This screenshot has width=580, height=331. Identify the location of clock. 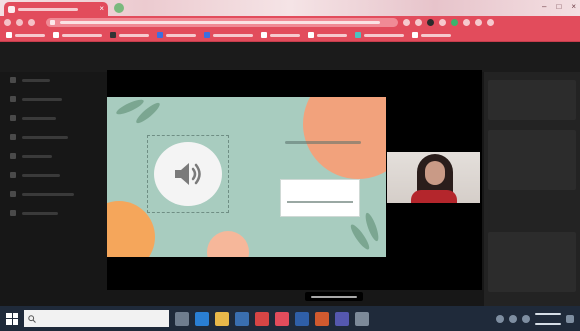
(548, 319).